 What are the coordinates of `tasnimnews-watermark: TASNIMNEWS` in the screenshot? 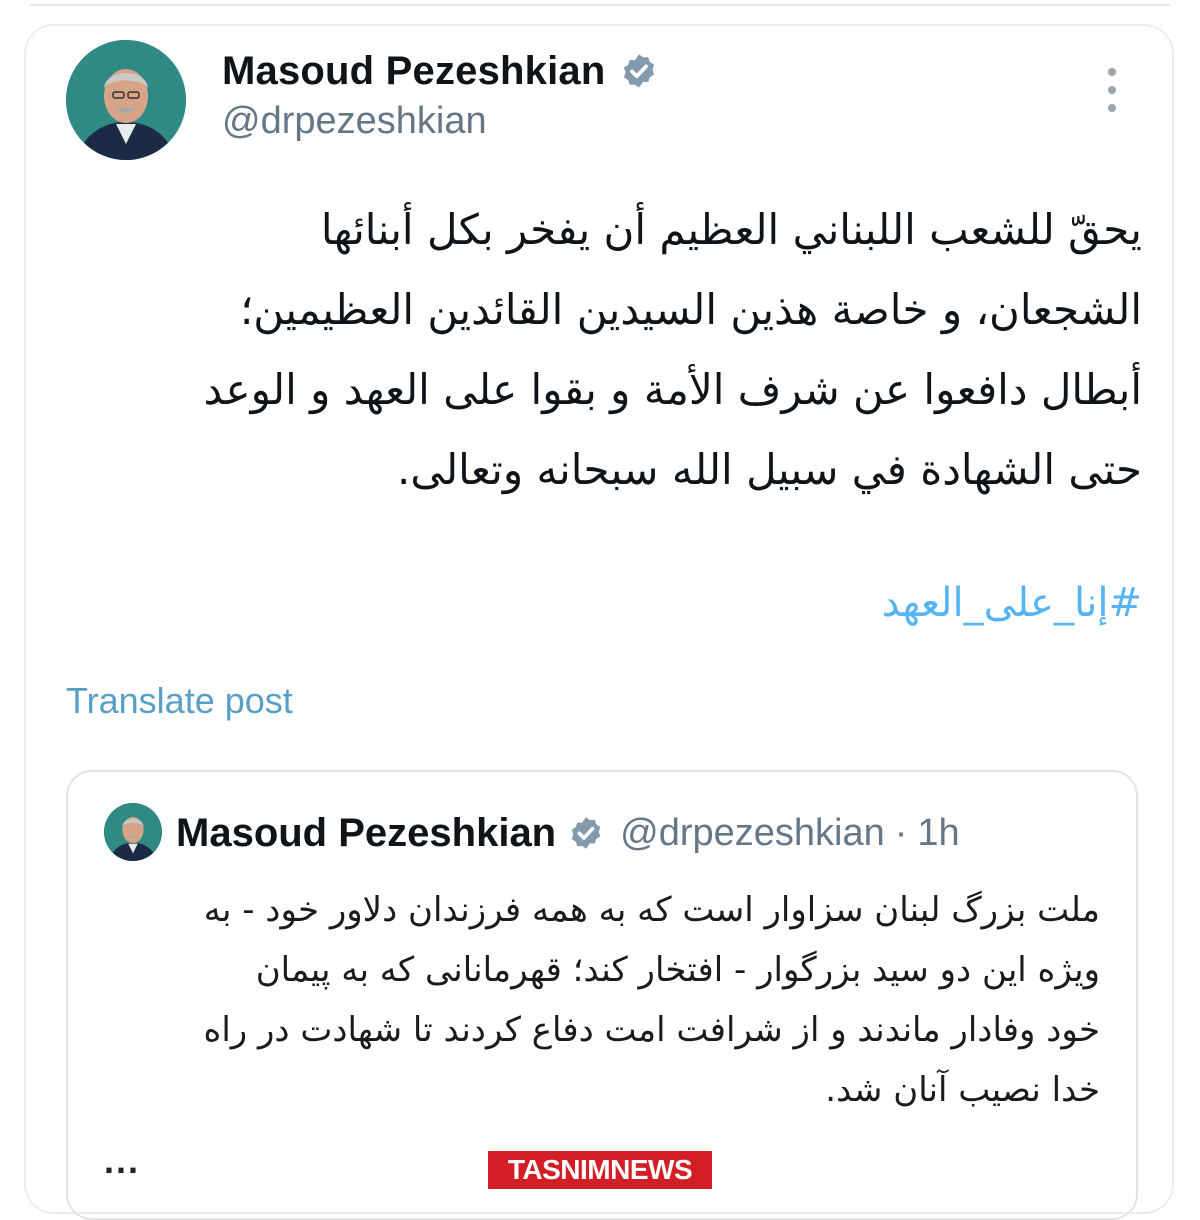 It's located at (600, 1170).